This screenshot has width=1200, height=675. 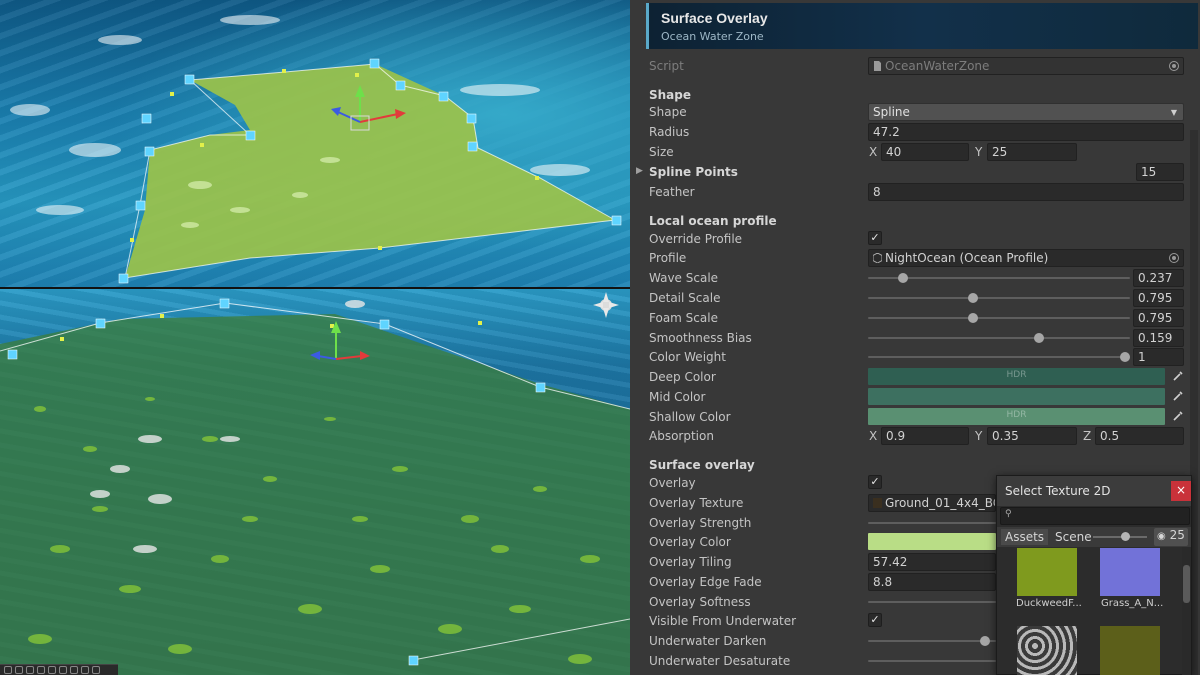 I want to click on size-x-field: 40, so click(x=925, y=152).